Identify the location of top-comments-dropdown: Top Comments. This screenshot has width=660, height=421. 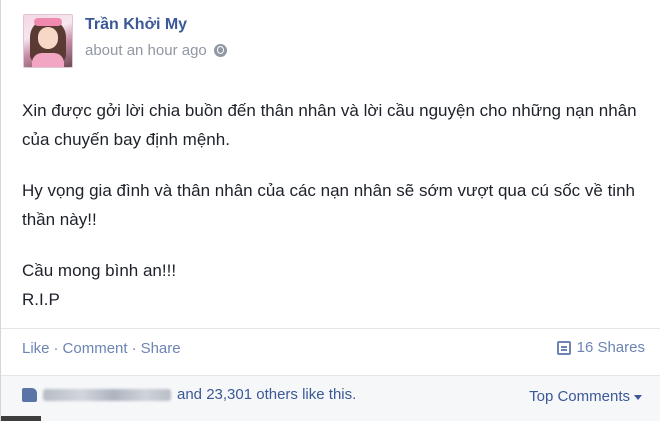
(585, 396).